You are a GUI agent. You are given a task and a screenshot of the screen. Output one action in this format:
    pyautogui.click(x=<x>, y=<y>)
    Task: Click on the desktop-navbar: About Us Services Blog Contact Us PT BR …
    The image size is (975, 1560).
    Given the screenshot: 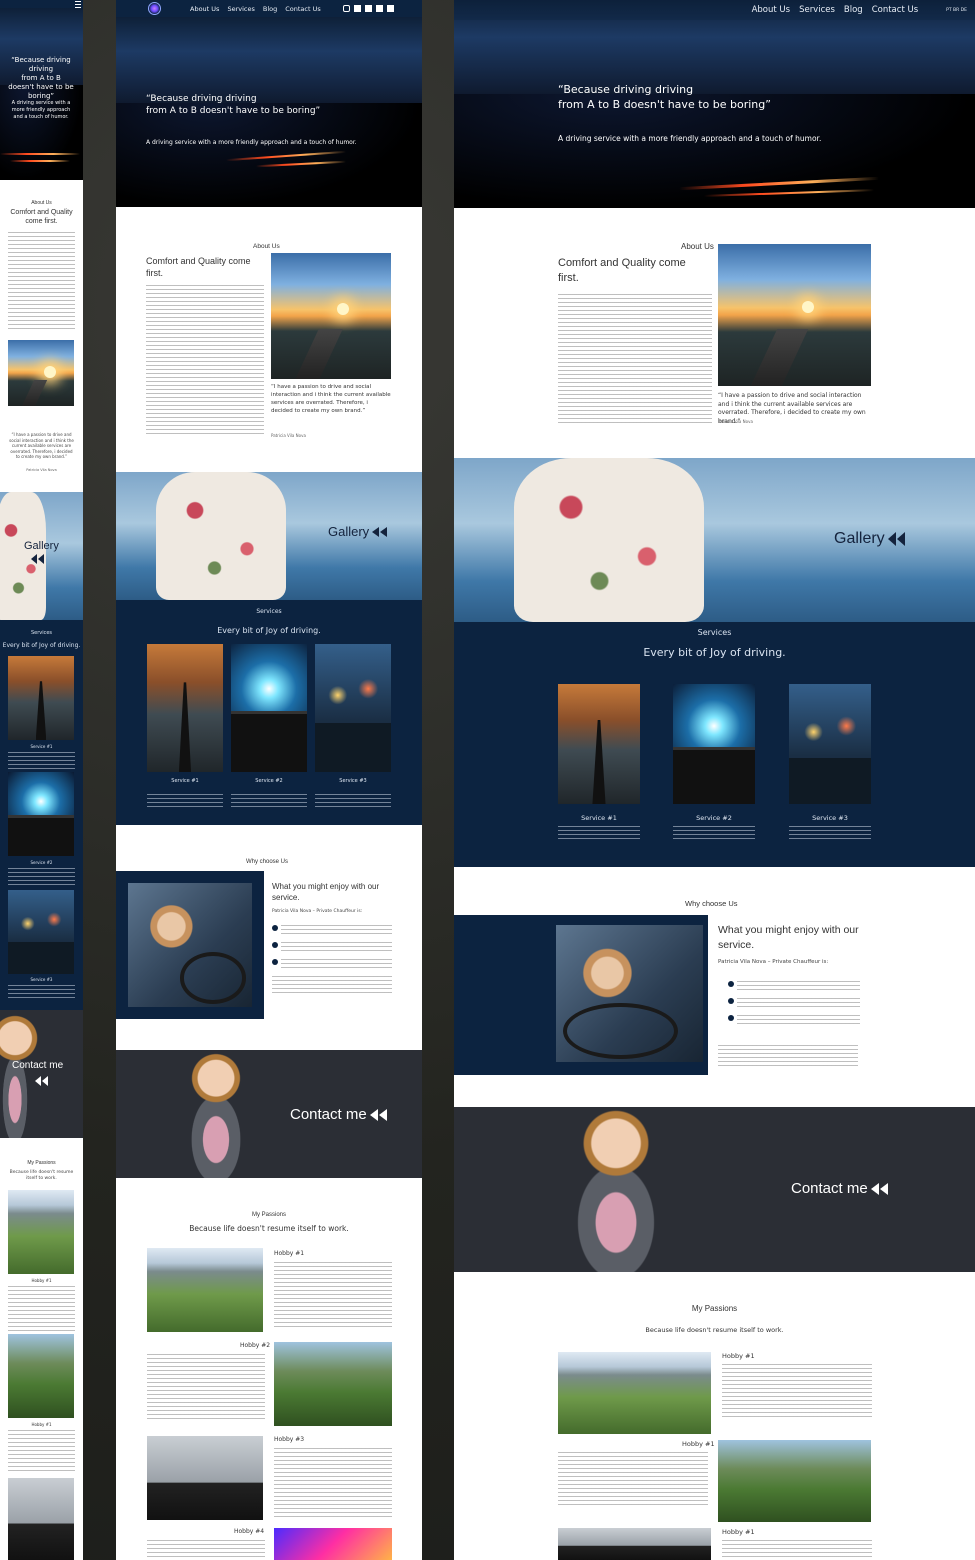 What is the action you would take?
    pyautogui.click(x=714, y=10)
    